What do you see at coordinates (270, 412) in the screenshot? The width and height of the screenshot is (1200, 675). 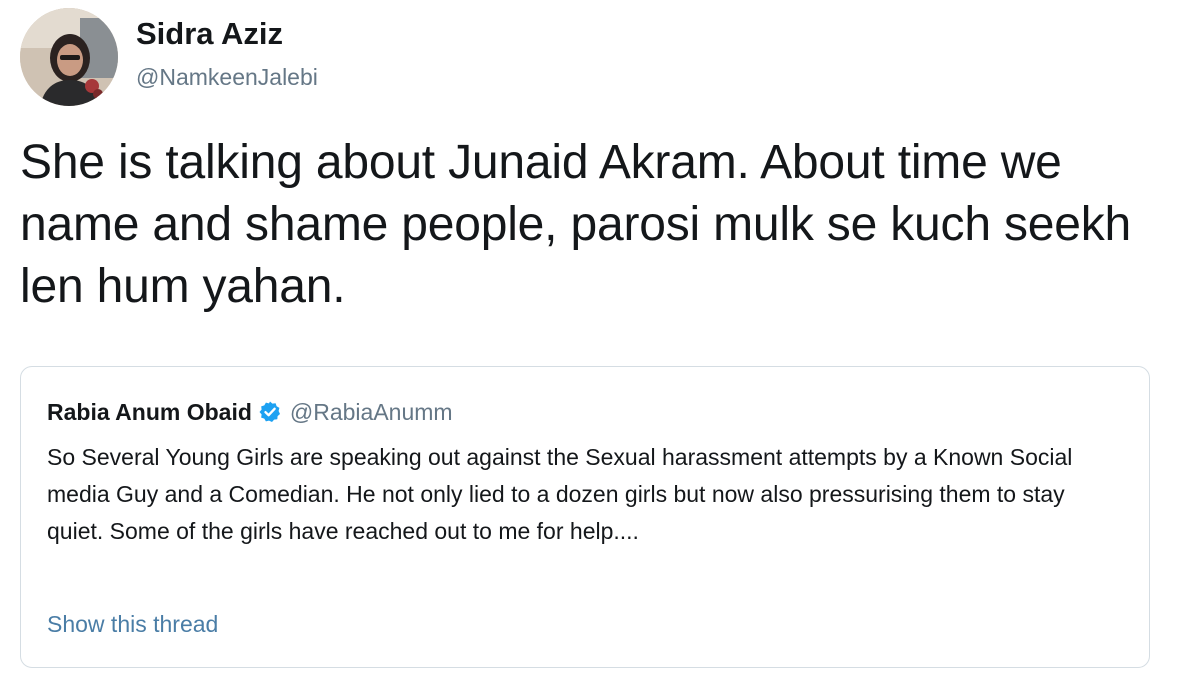 I see `verified-badge-icon` at bounding box center [270, 412].